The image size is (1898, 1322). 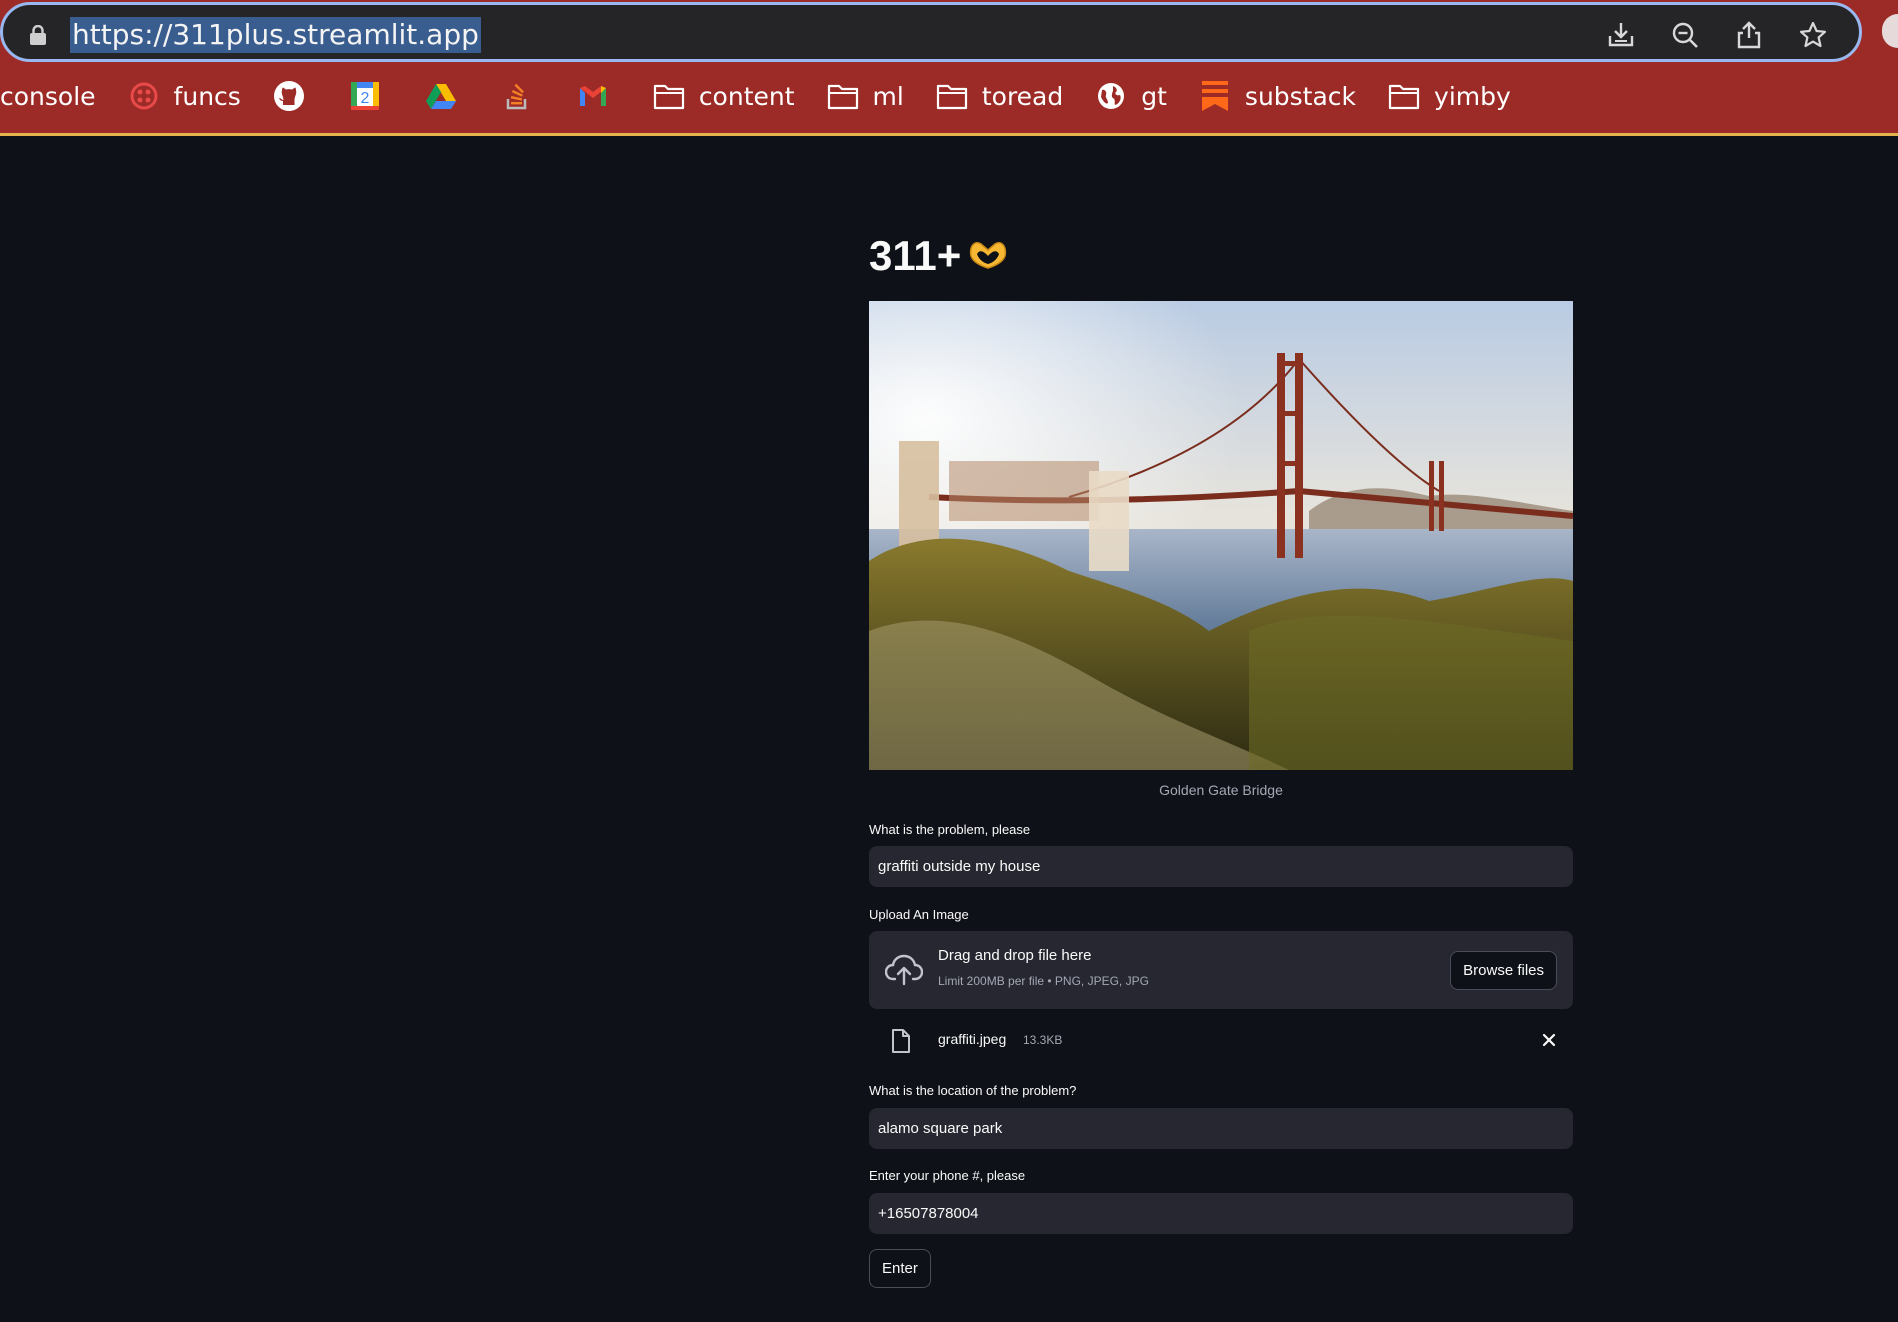 I want to click on twilio-icon, so click(x=144, y=96).